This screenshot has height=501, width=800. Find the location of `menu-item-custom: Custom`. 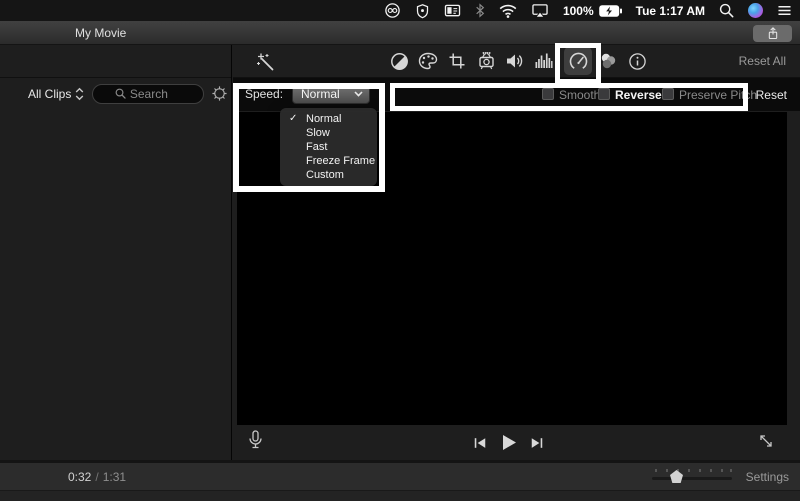

menu-item-custom: Custom is located at coordinates (328, 175).